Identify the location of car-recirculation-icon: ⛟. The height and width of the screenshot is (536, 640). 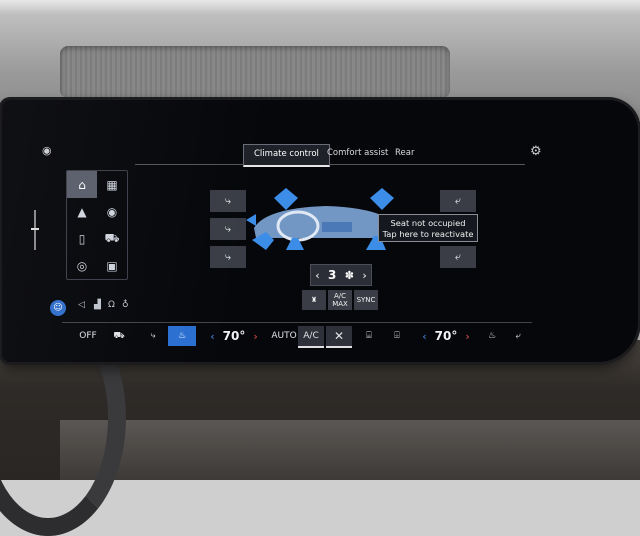
(119, 336).